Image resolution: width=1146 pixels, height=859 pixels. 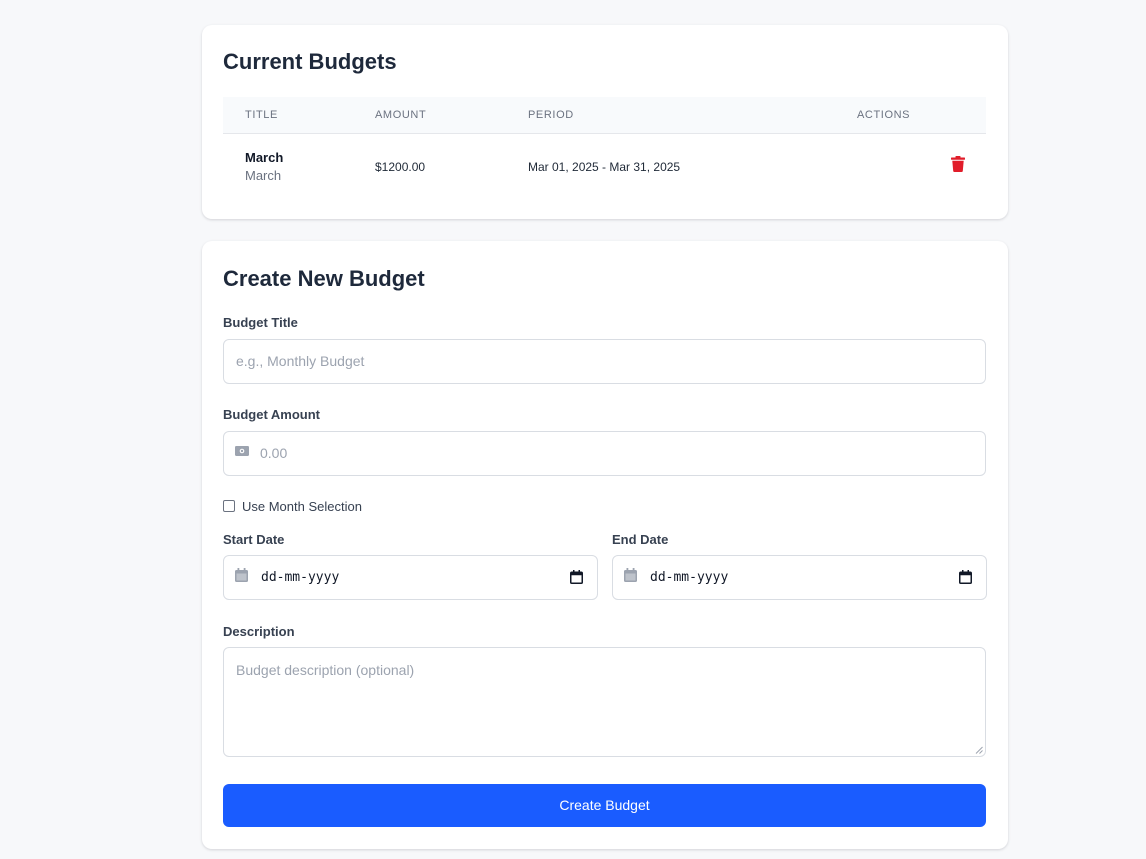 What do you see at coordinates (401, 115) in the screenshot?
I see `column-header-amount: AMOUNT` at bounding box center [401, 115].